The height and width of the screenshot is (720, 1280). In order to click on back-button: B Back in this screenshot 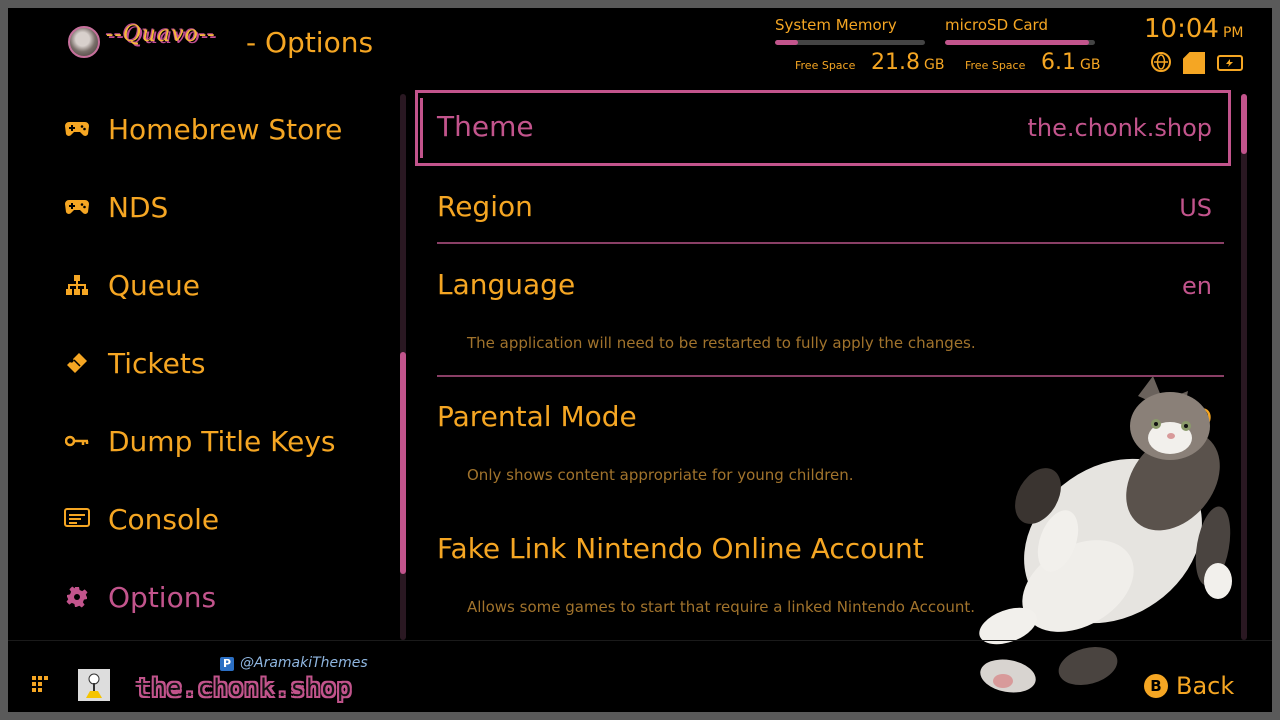, I will do `click(1189, 686)`.